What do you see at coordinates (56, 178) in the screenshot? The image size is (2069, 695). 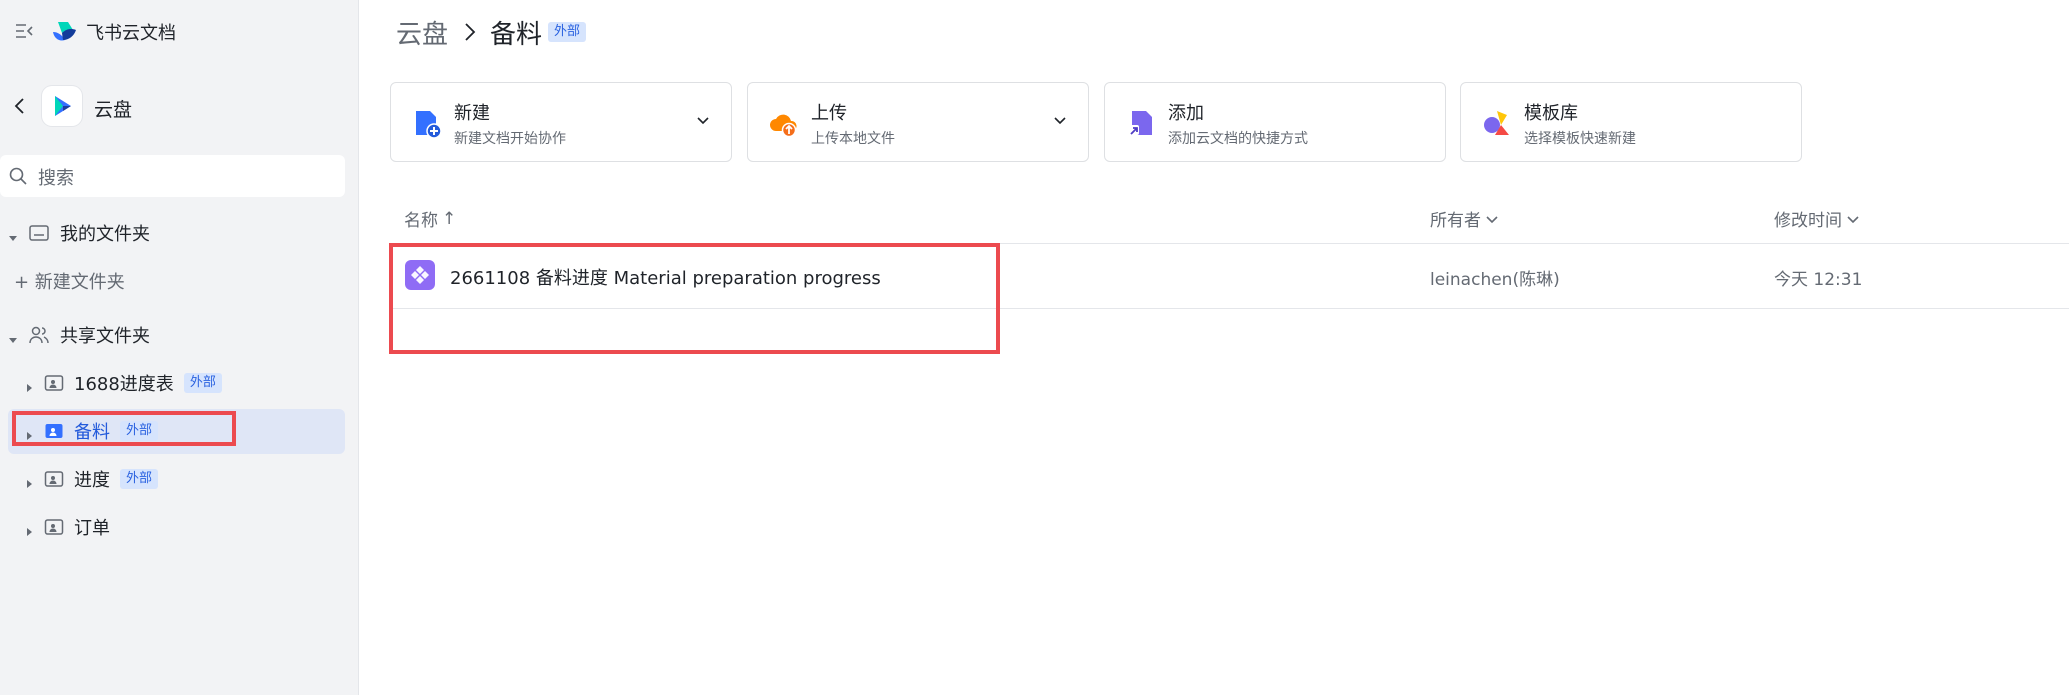 I see `search-placeholder: 搜索` at bounding box center [56, 178].